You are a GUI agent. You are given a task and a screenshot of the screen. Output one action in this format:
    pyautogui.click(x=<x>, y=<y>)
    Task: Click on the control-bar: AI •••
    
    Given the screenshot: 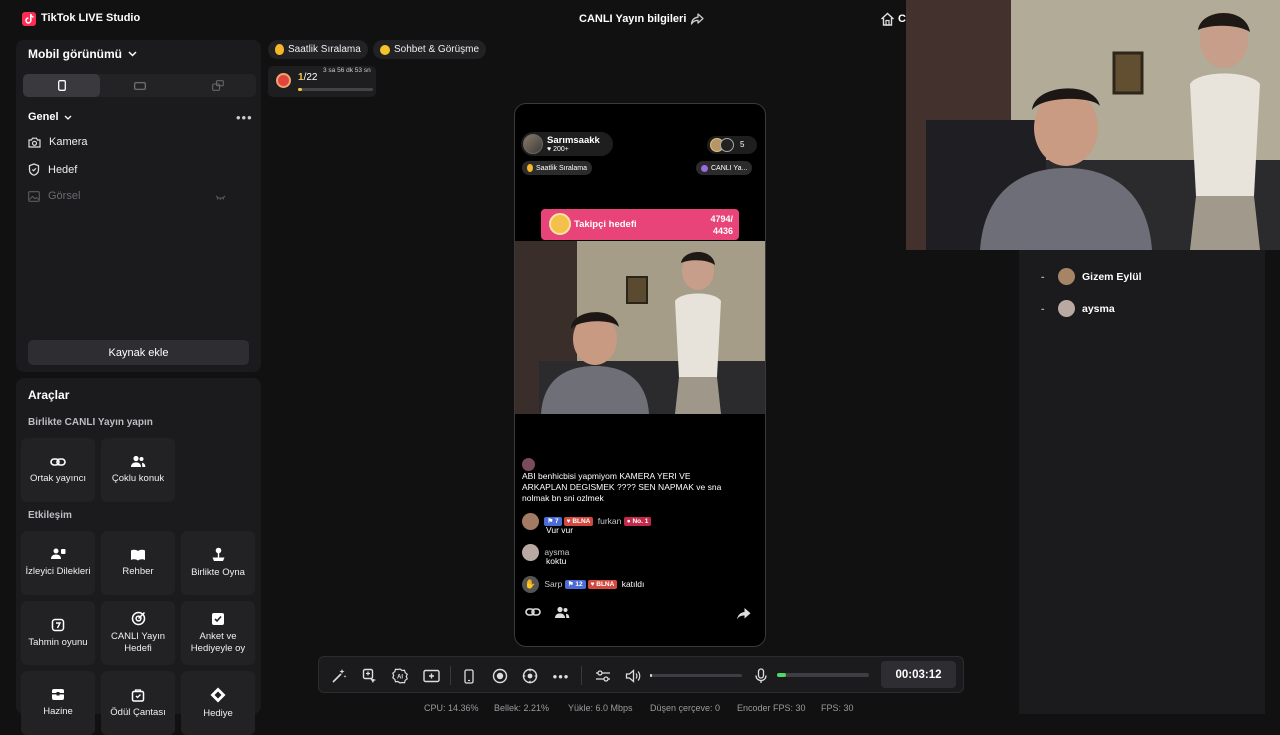 What is the action you would take?
    pyautogui.click(x=641, y=674)
    